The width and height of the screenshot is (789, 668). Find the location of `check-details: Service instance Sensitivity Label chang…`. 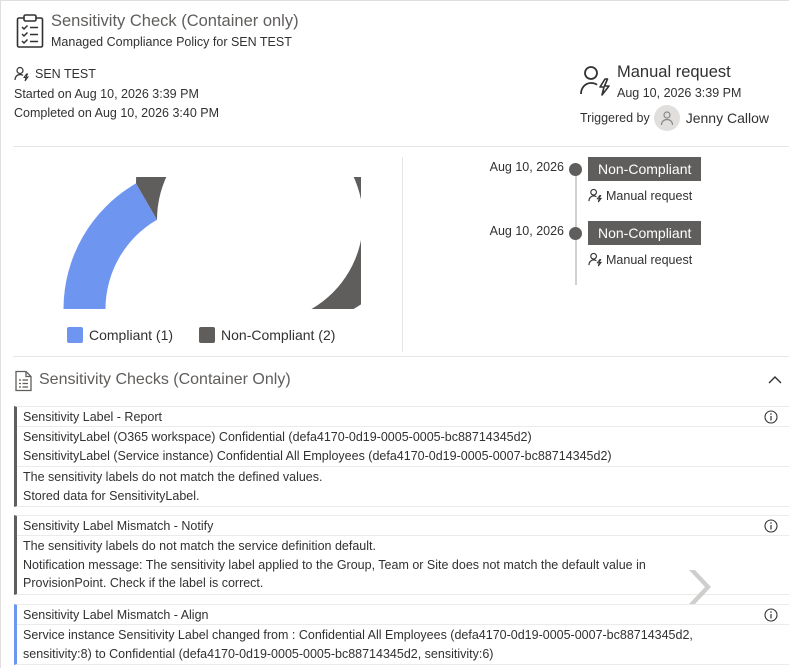

check-details: Service instance Sensitivity Label chang… is located at coordinates (403, 644).